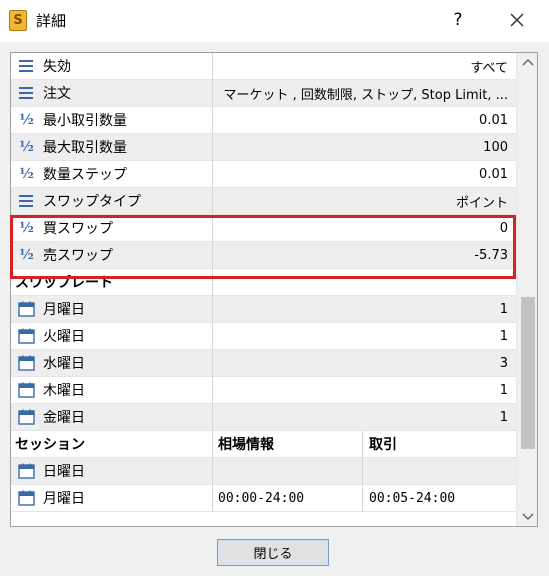  What do you see at coordinates (528, 373) in the screenshot?
I see `scroll-thumb` at bounding box center [528, 373].